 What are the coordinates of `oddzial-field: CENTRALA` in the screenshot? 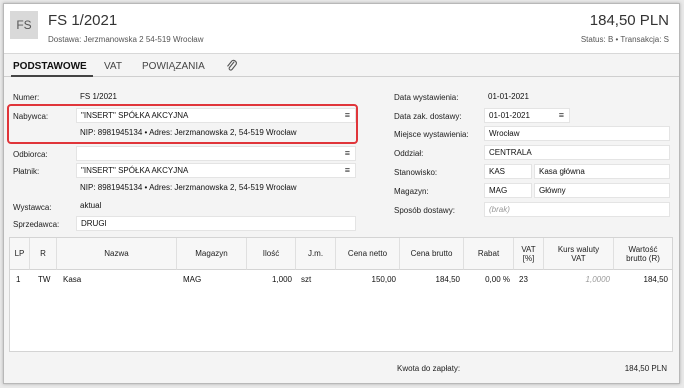 It's located at (577, 152).